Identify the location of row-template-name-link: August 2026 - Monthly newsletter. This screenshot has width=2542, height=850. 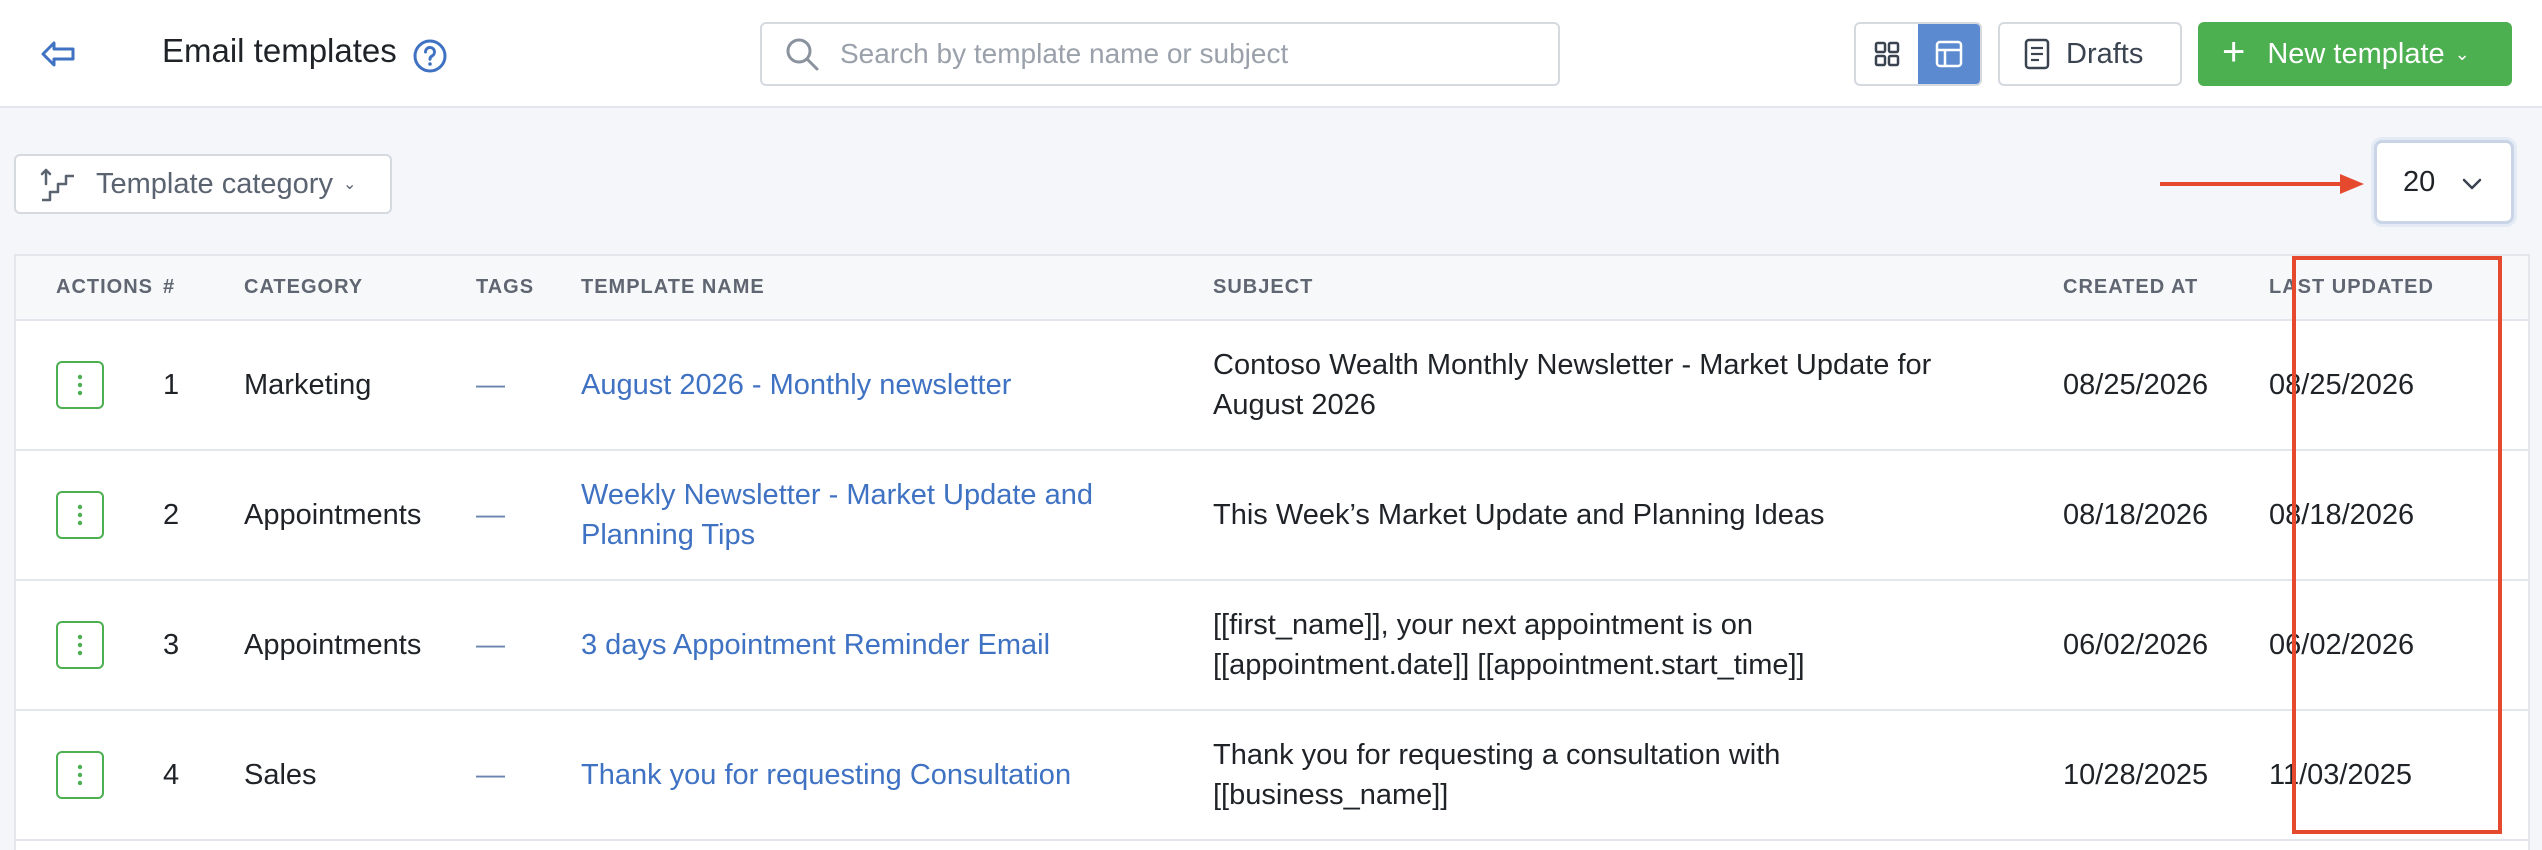
(897, 385).